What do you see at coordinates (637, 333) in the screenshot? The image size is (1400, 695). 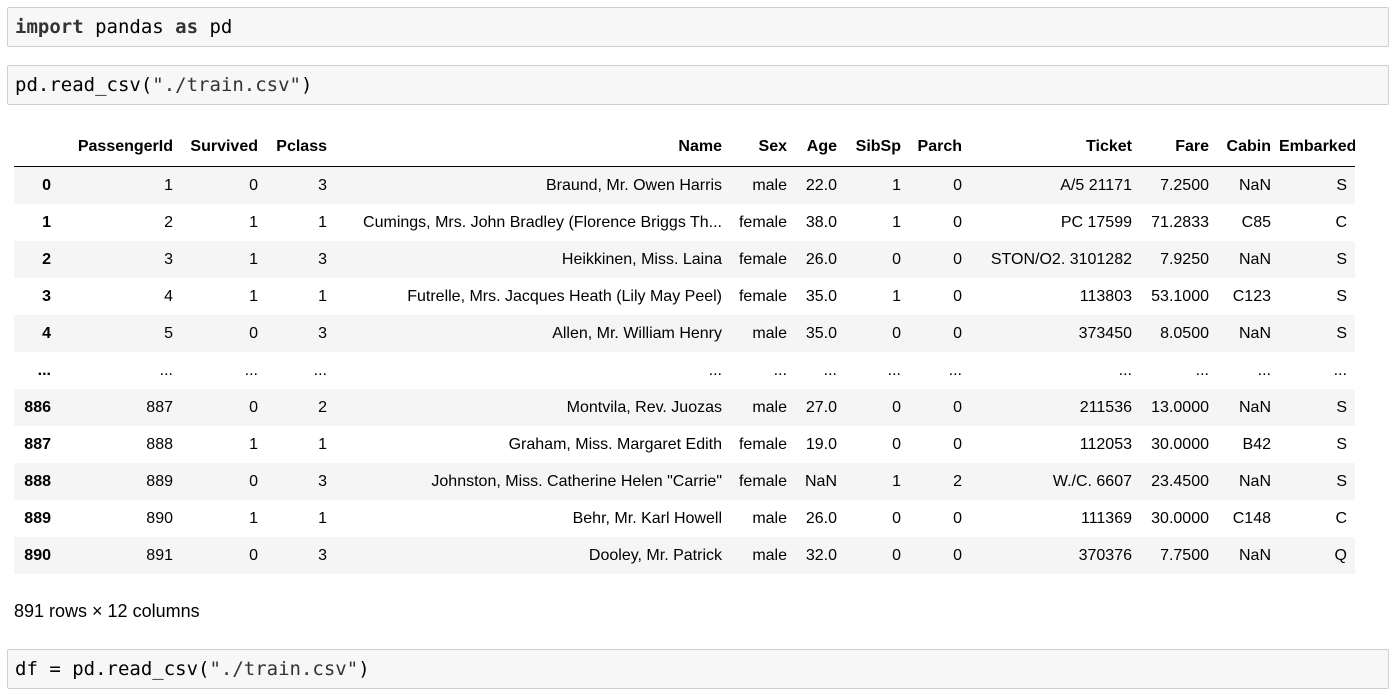 I see `table-cell: Allen, Mr. William Henry` at bounding box center [637, 333].